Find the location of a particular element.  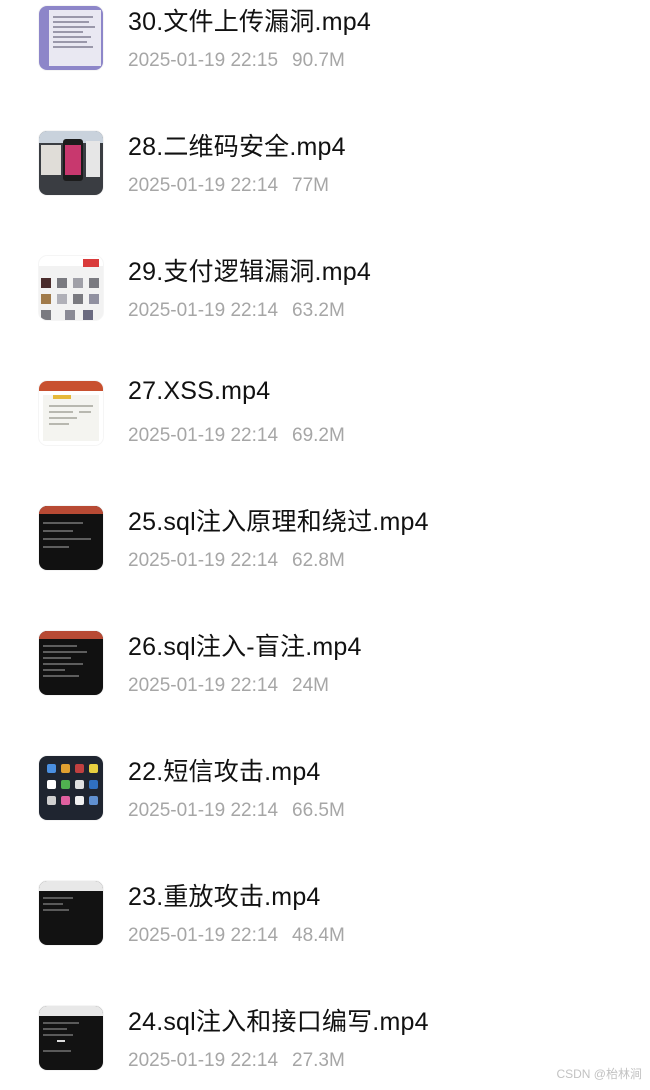

file-item-25: 25.sql注入原理和绕过.mp4 2025-01-19 22:14 62.8M is located at coordinates (325, 545).